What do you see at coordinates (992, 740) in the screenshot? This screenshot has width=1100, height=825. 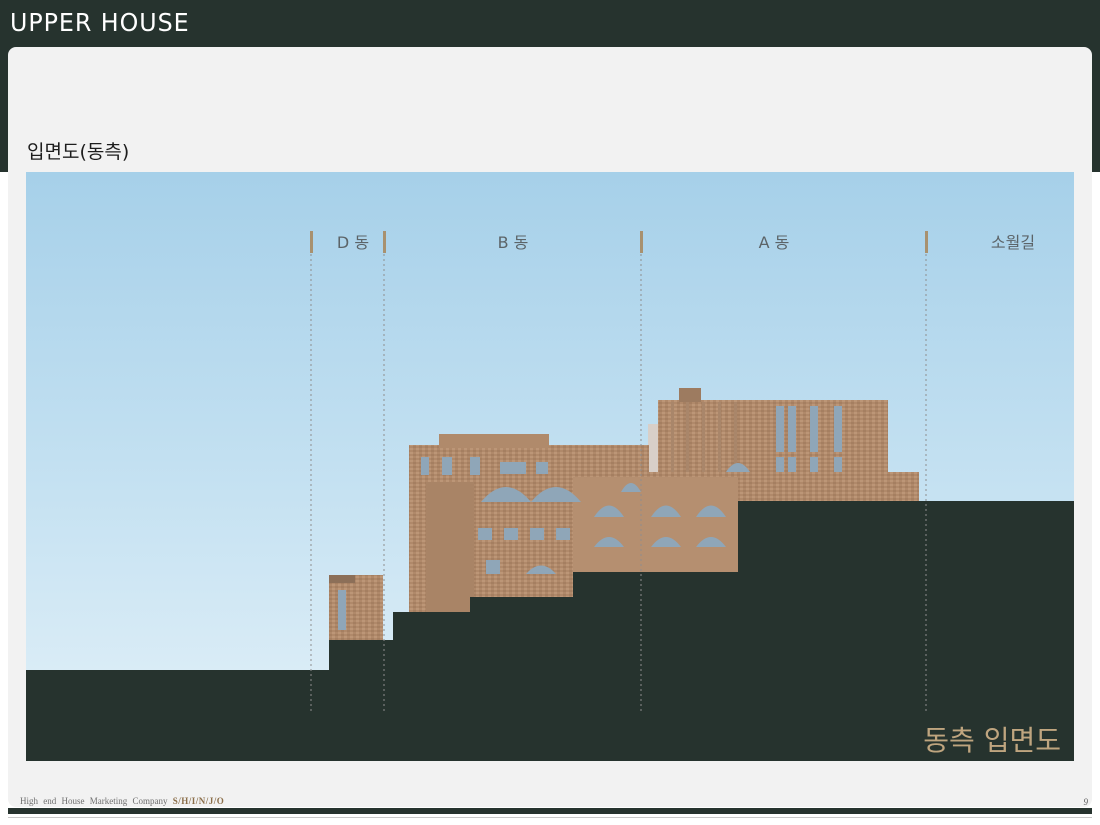 I see `drawing-caption: 동측 입면도` at bounding box center [992, 740].